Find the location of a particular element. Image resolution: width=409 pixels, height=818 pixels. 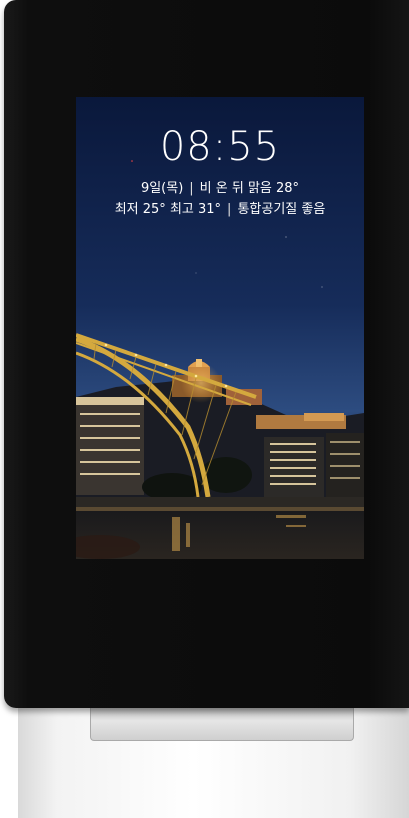

temp-high-text: 최고 31° is located at coordinates (195, 209).